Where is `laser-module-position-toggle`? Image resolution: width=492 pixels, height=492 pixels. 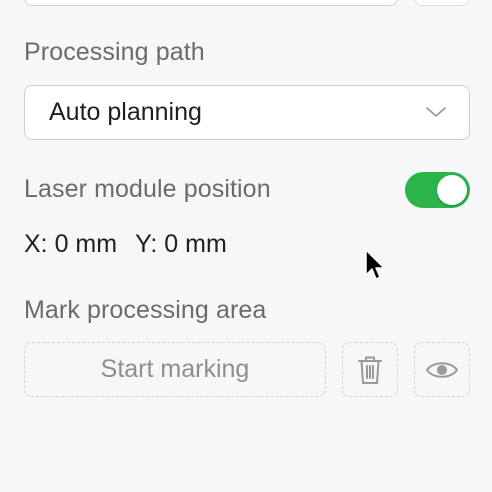
laser-module-position-toggle is located at coordinates (437, 190).